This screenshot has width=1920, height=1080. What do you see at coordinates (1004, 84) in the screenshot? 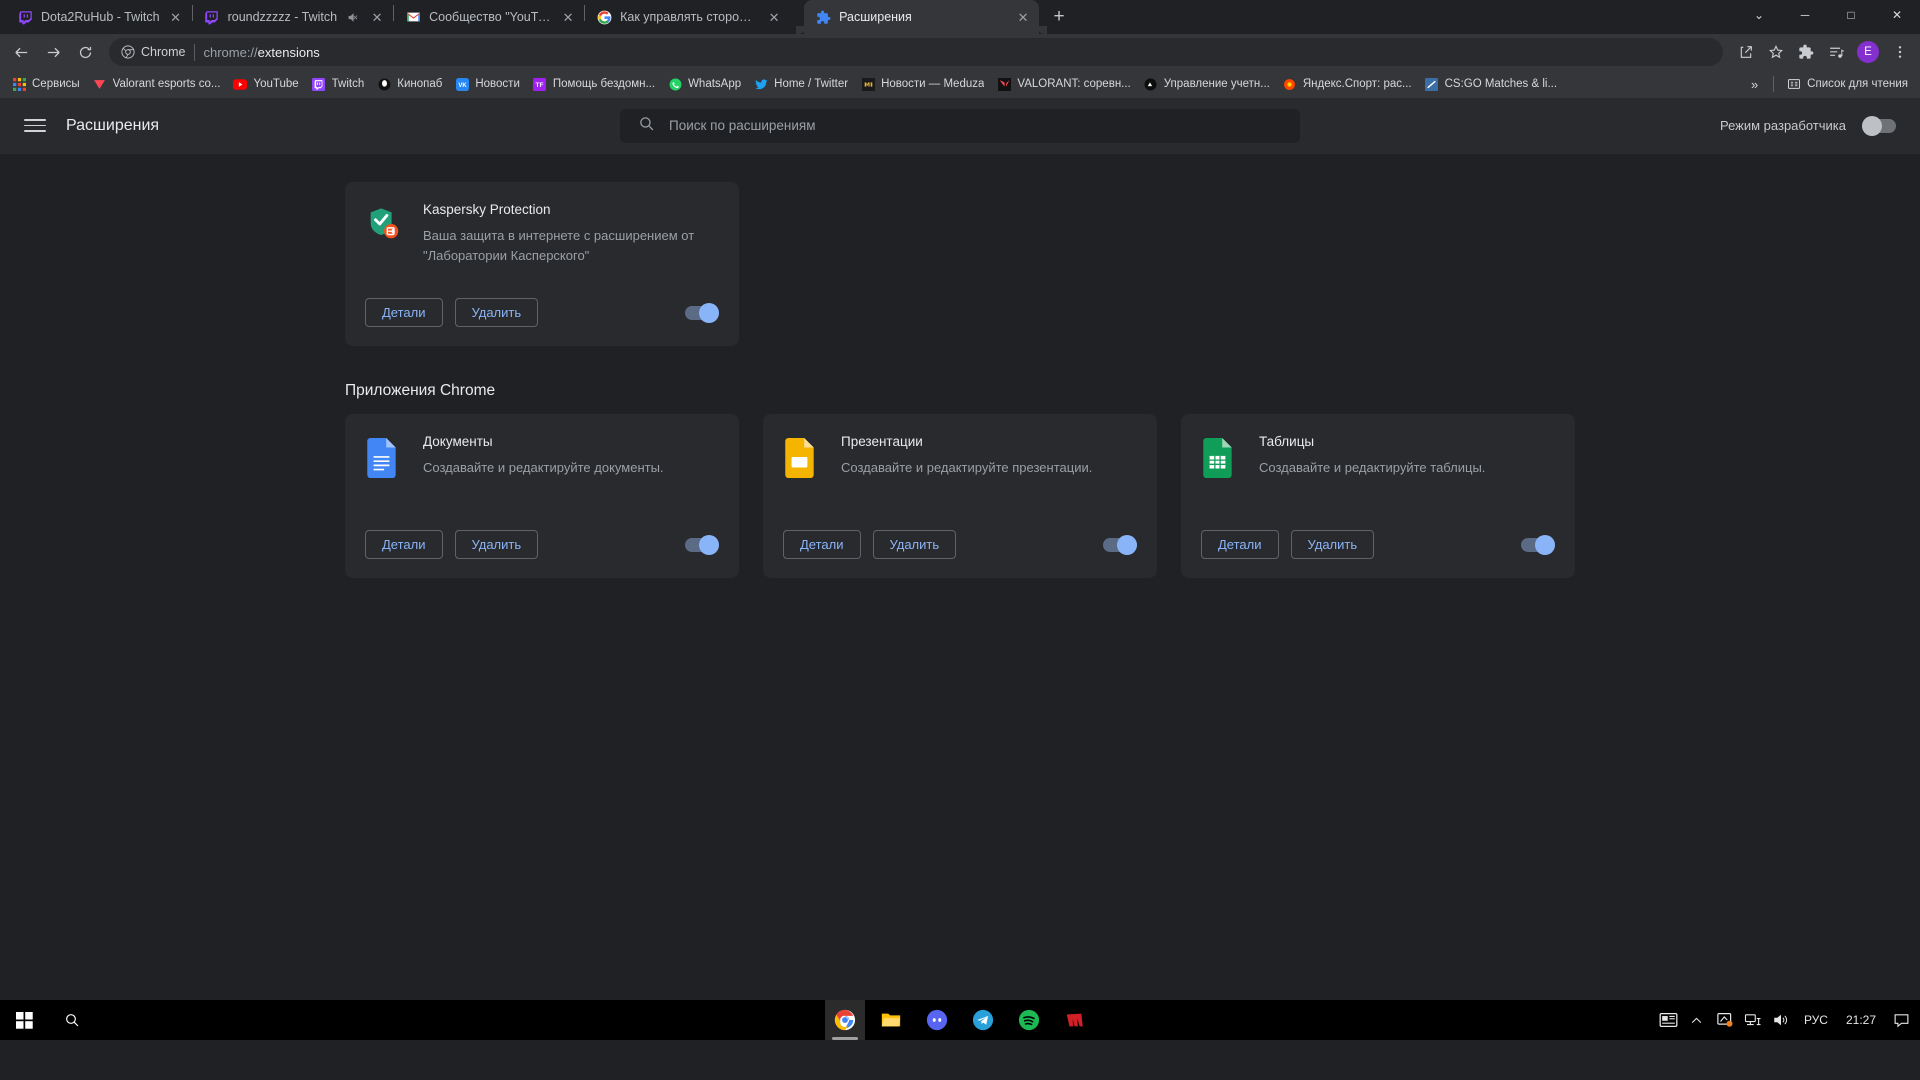
I see `valorant-v-icon` at bounding box center [1004, 84].